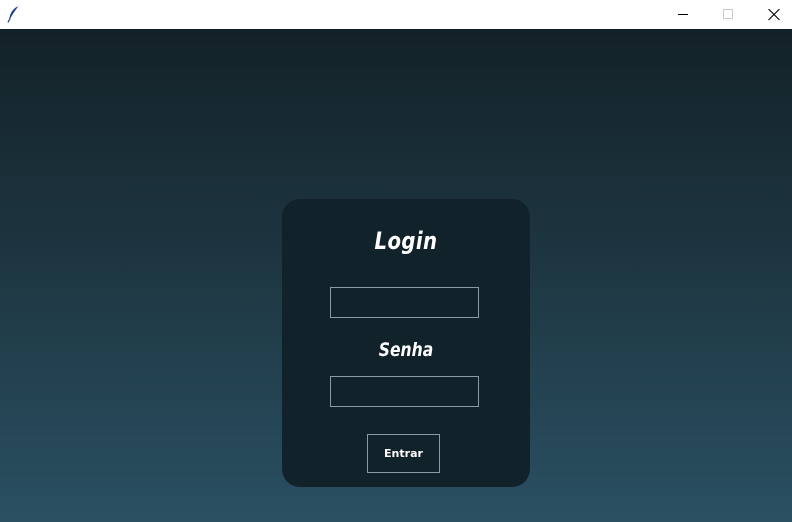 This screenshot has width=792, height=522. Describe the element at coordinates (14, 14) in the screenshot. I see `feather-icon` at that location.